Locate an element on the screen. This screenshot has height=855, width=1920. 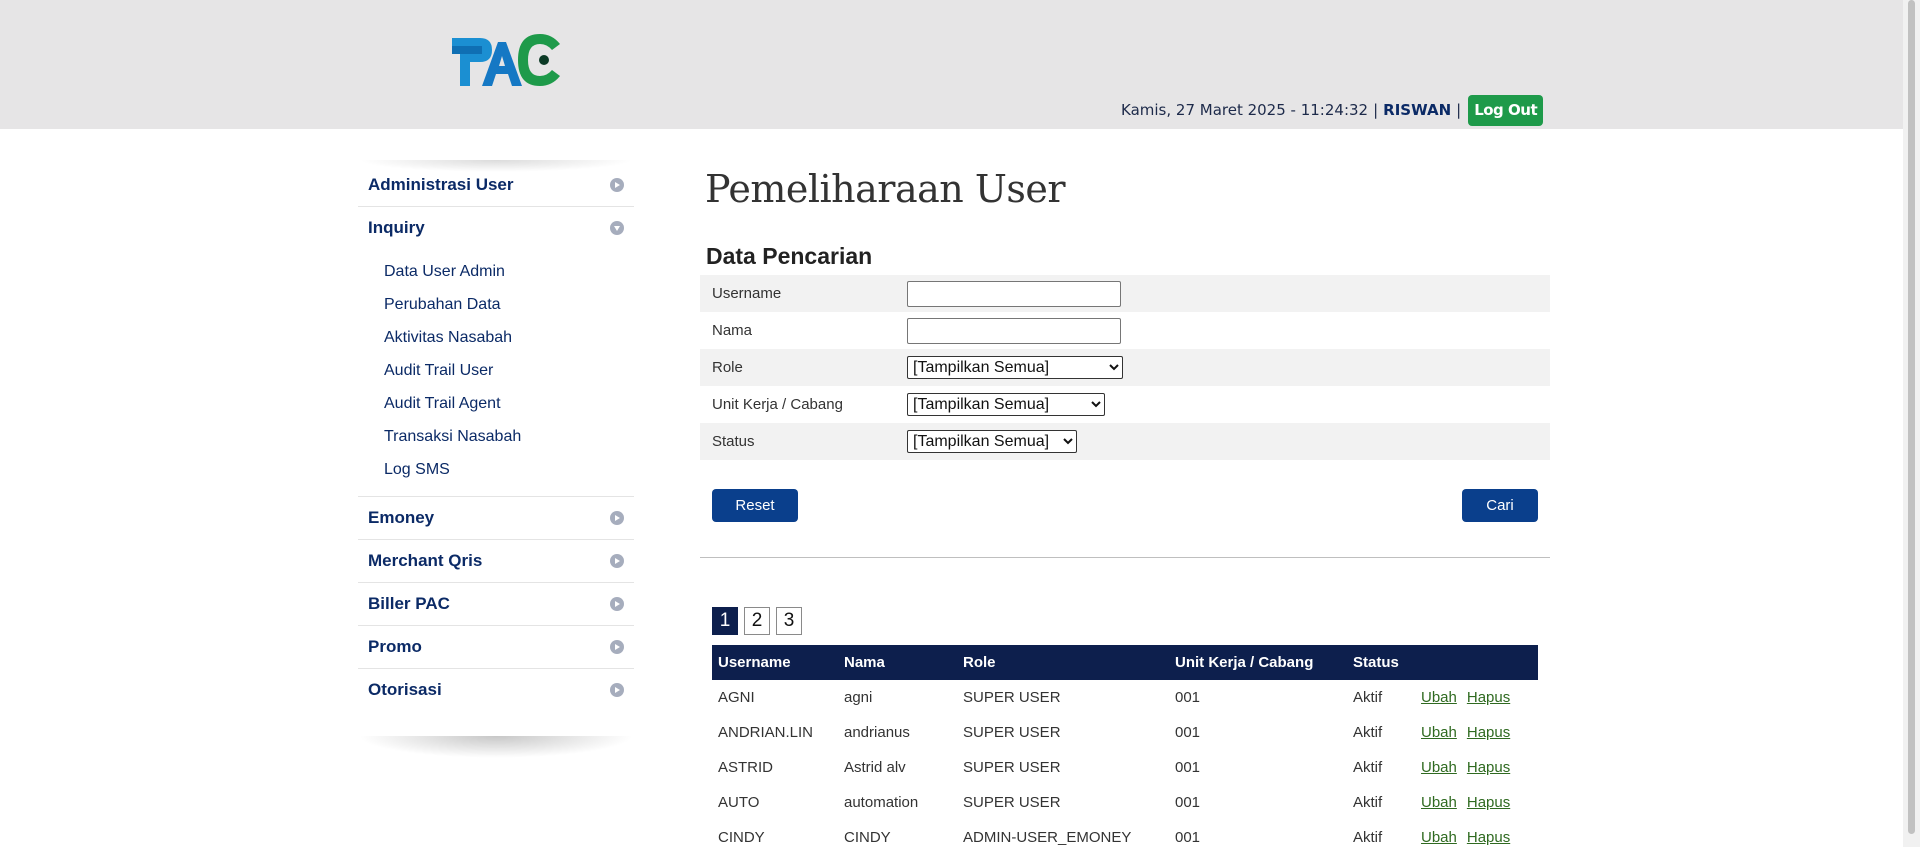
submenu-transaksi-nasabah: Transaksi Nasabah is located at coordinates (509, 436).